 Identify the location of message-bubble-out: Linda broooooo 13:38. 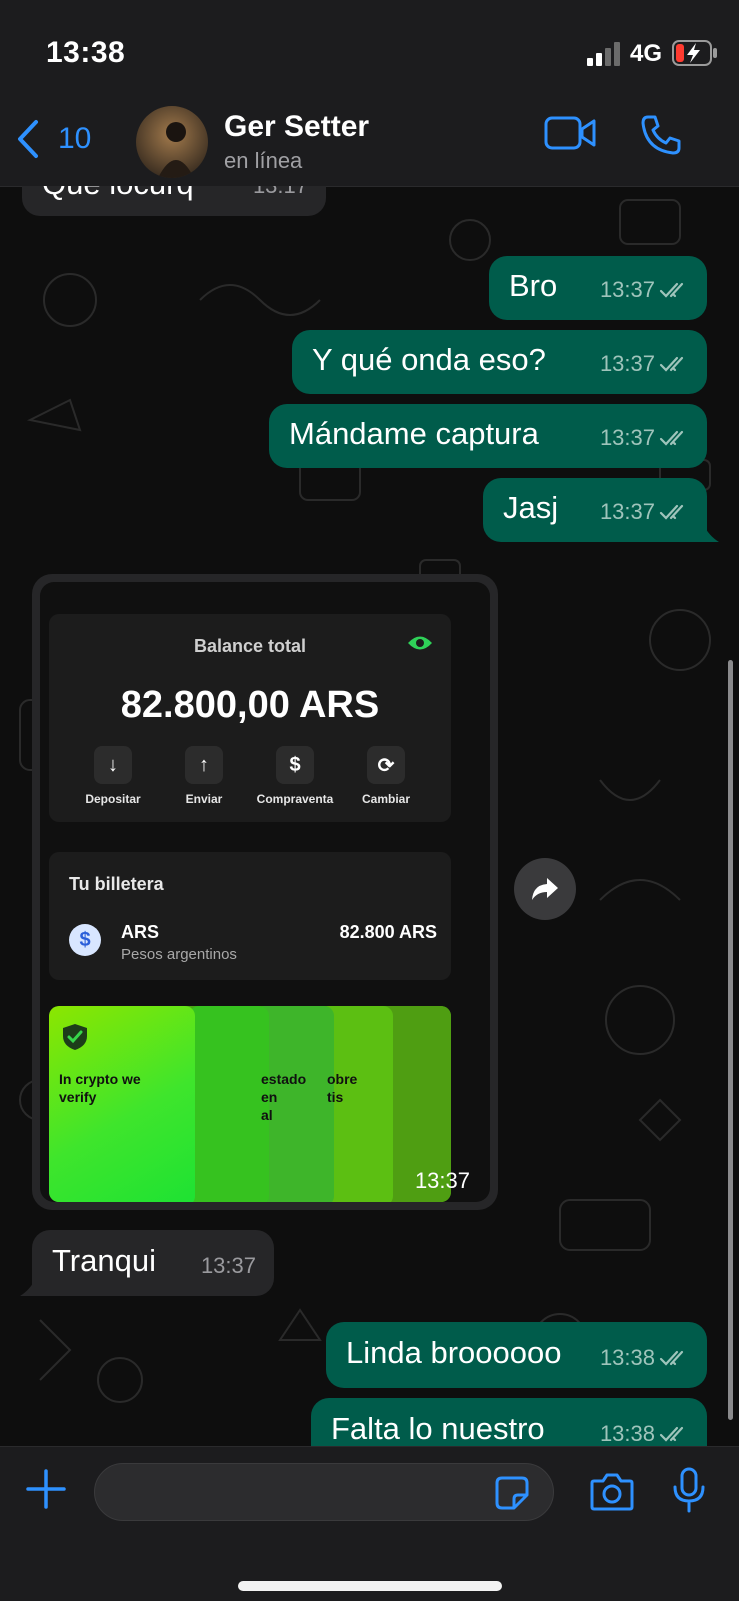
(516, 1355).